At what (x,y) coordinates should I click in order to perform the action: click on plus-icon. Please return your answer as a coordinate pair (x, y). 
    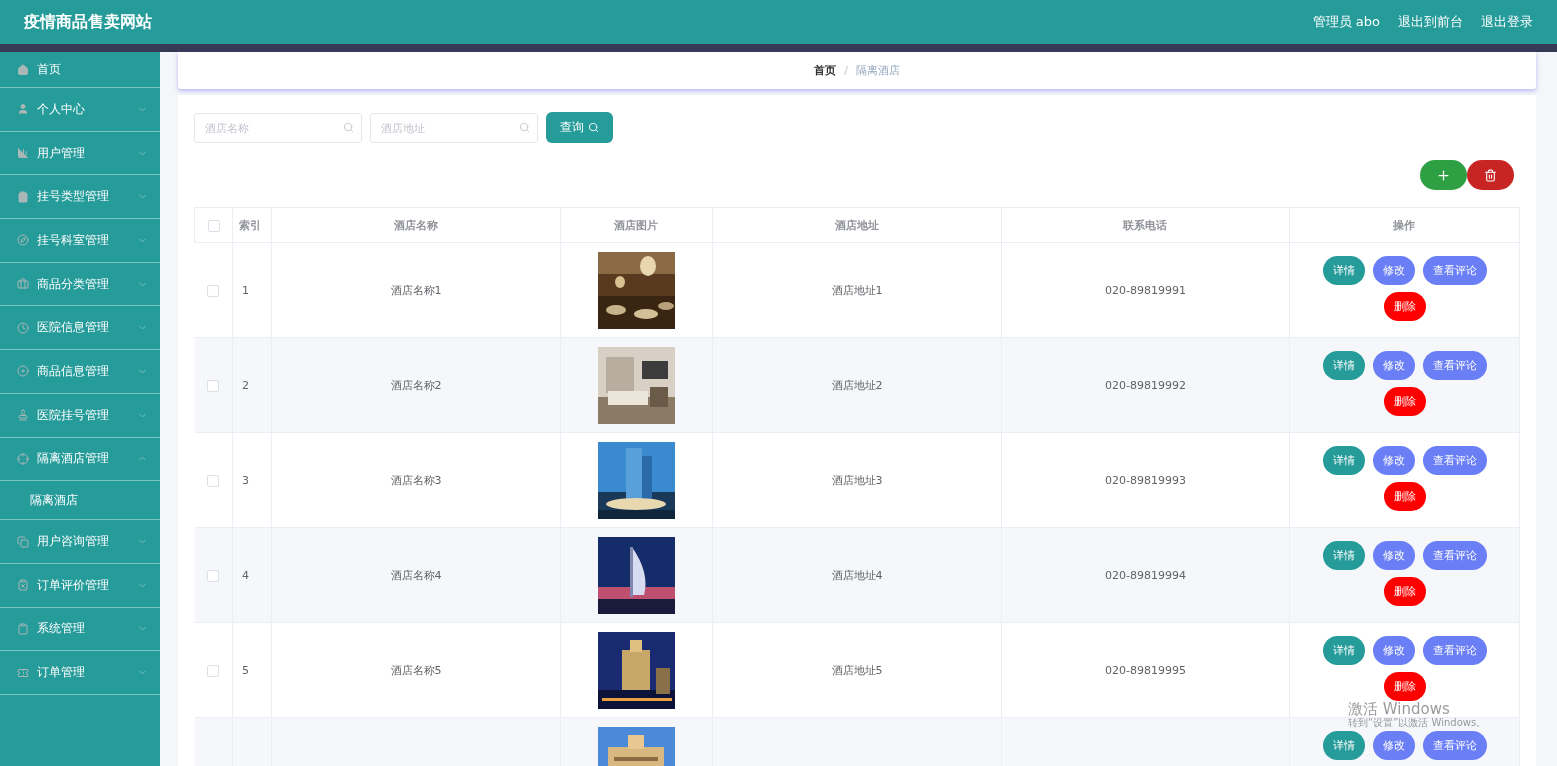
    Looking at the image, I should click on (1443, 175).